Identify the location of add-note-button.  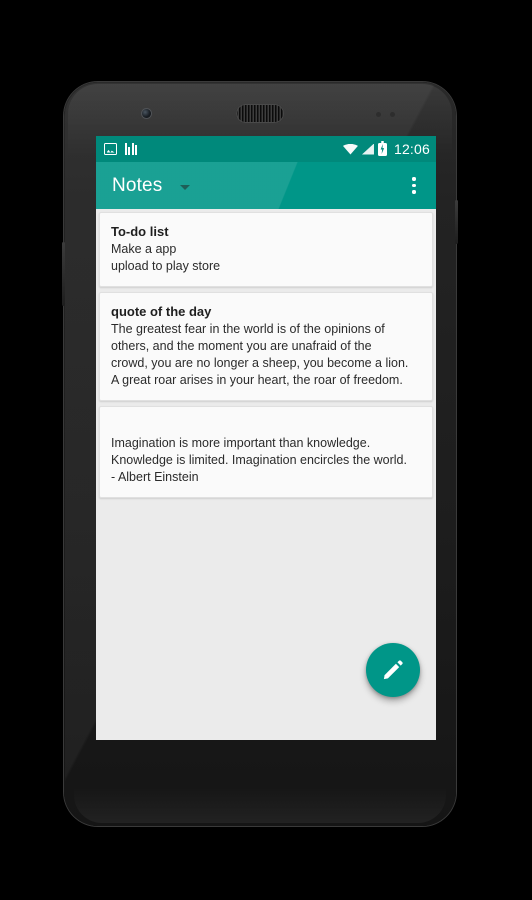
(393, 670).